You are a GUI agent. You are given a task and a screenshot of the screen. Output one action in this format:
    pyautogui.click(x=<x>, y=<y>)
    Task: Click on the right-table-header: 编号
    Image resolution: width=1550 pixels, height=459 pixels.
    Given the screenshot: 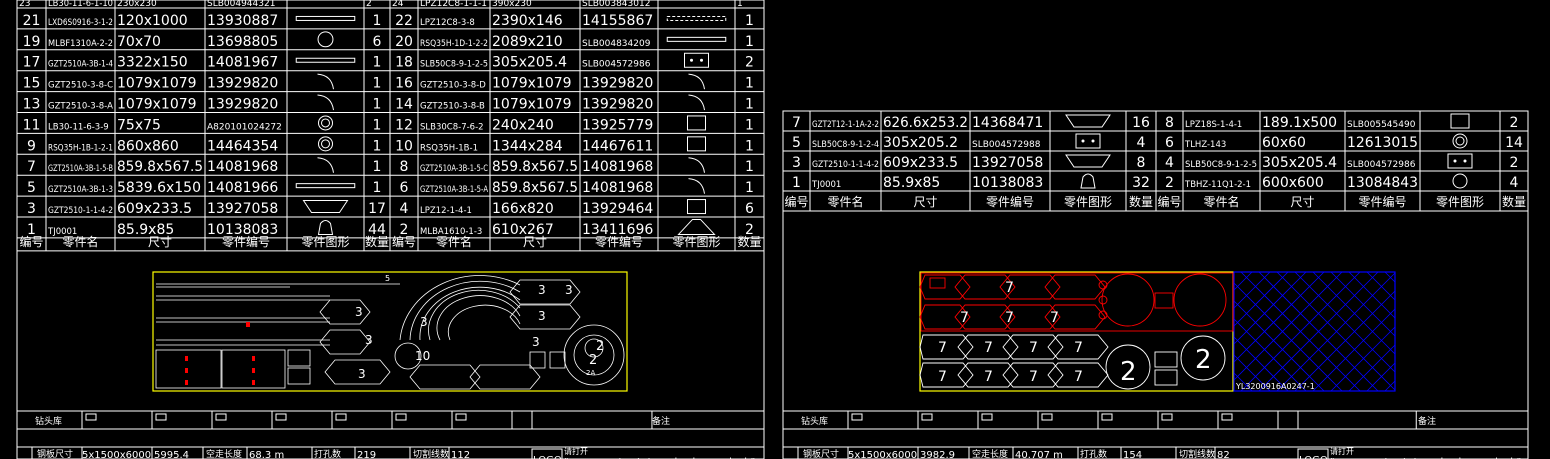 What is the action you would take?
    pyautogui.click(x=1169, y=201)
    